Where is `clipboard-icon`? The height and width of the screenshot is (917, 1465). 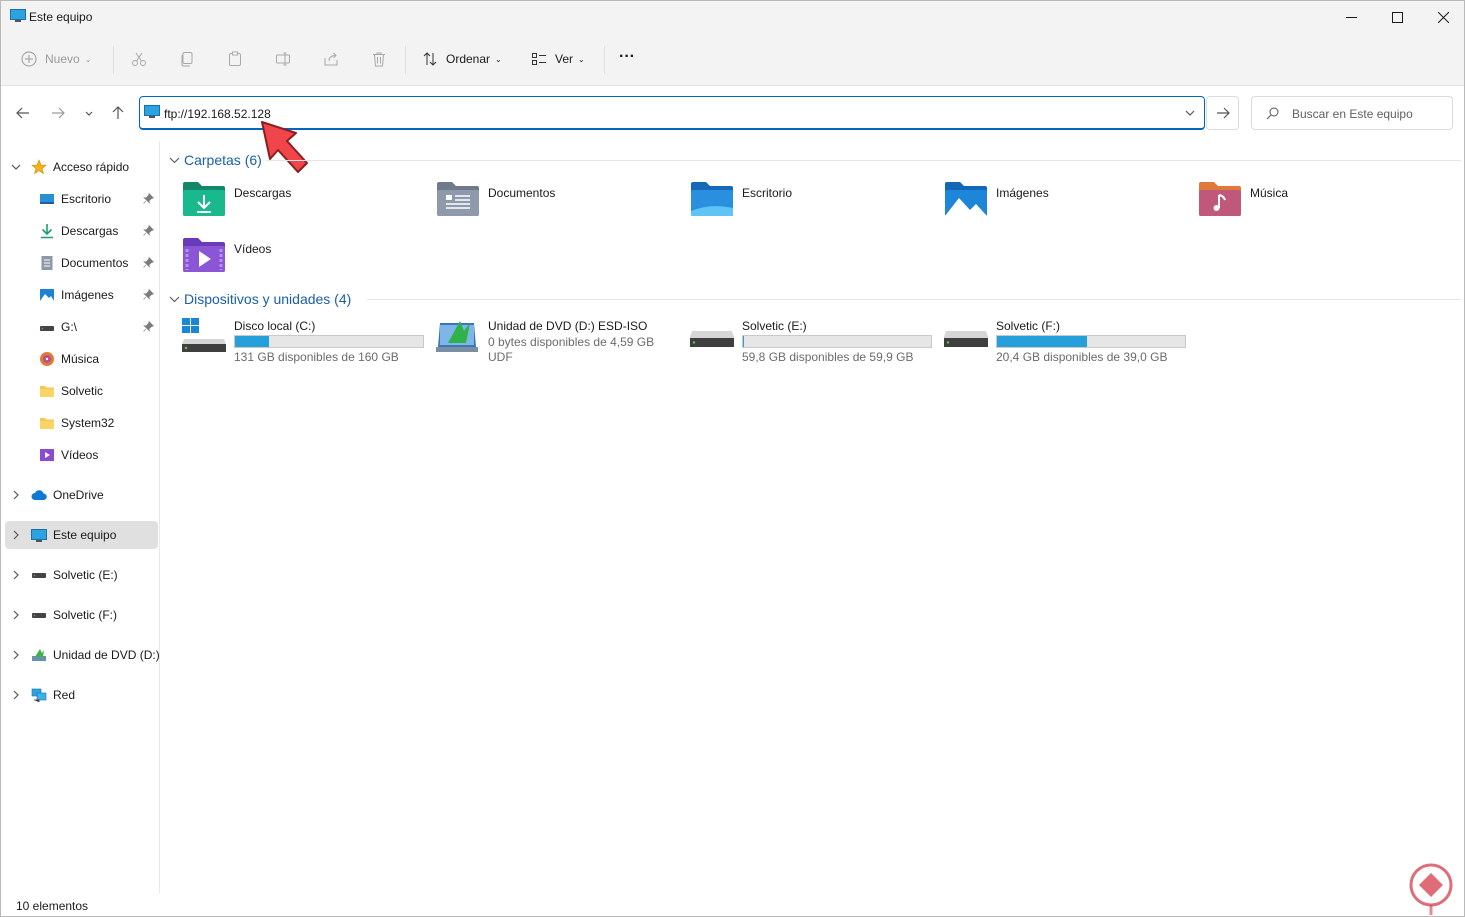
clipboard-icon is located at coordinates (235, 58).